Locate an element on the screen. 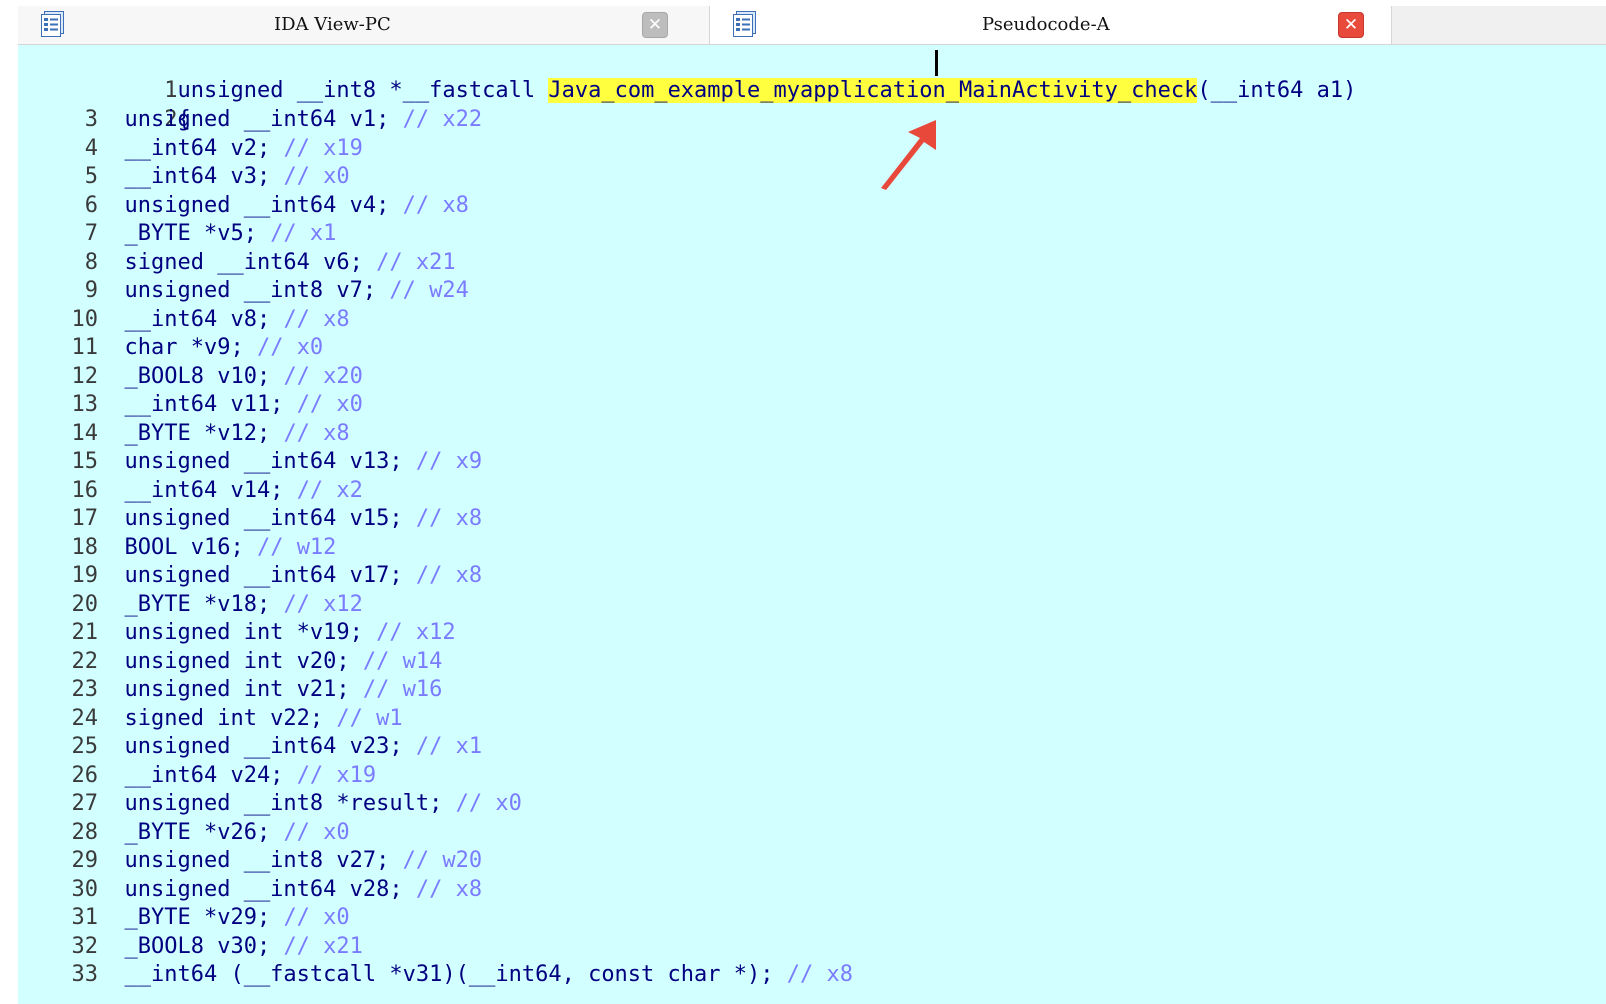 The image size is (1606, 1004). line-number: 14 is located at coordinates (85, 433).